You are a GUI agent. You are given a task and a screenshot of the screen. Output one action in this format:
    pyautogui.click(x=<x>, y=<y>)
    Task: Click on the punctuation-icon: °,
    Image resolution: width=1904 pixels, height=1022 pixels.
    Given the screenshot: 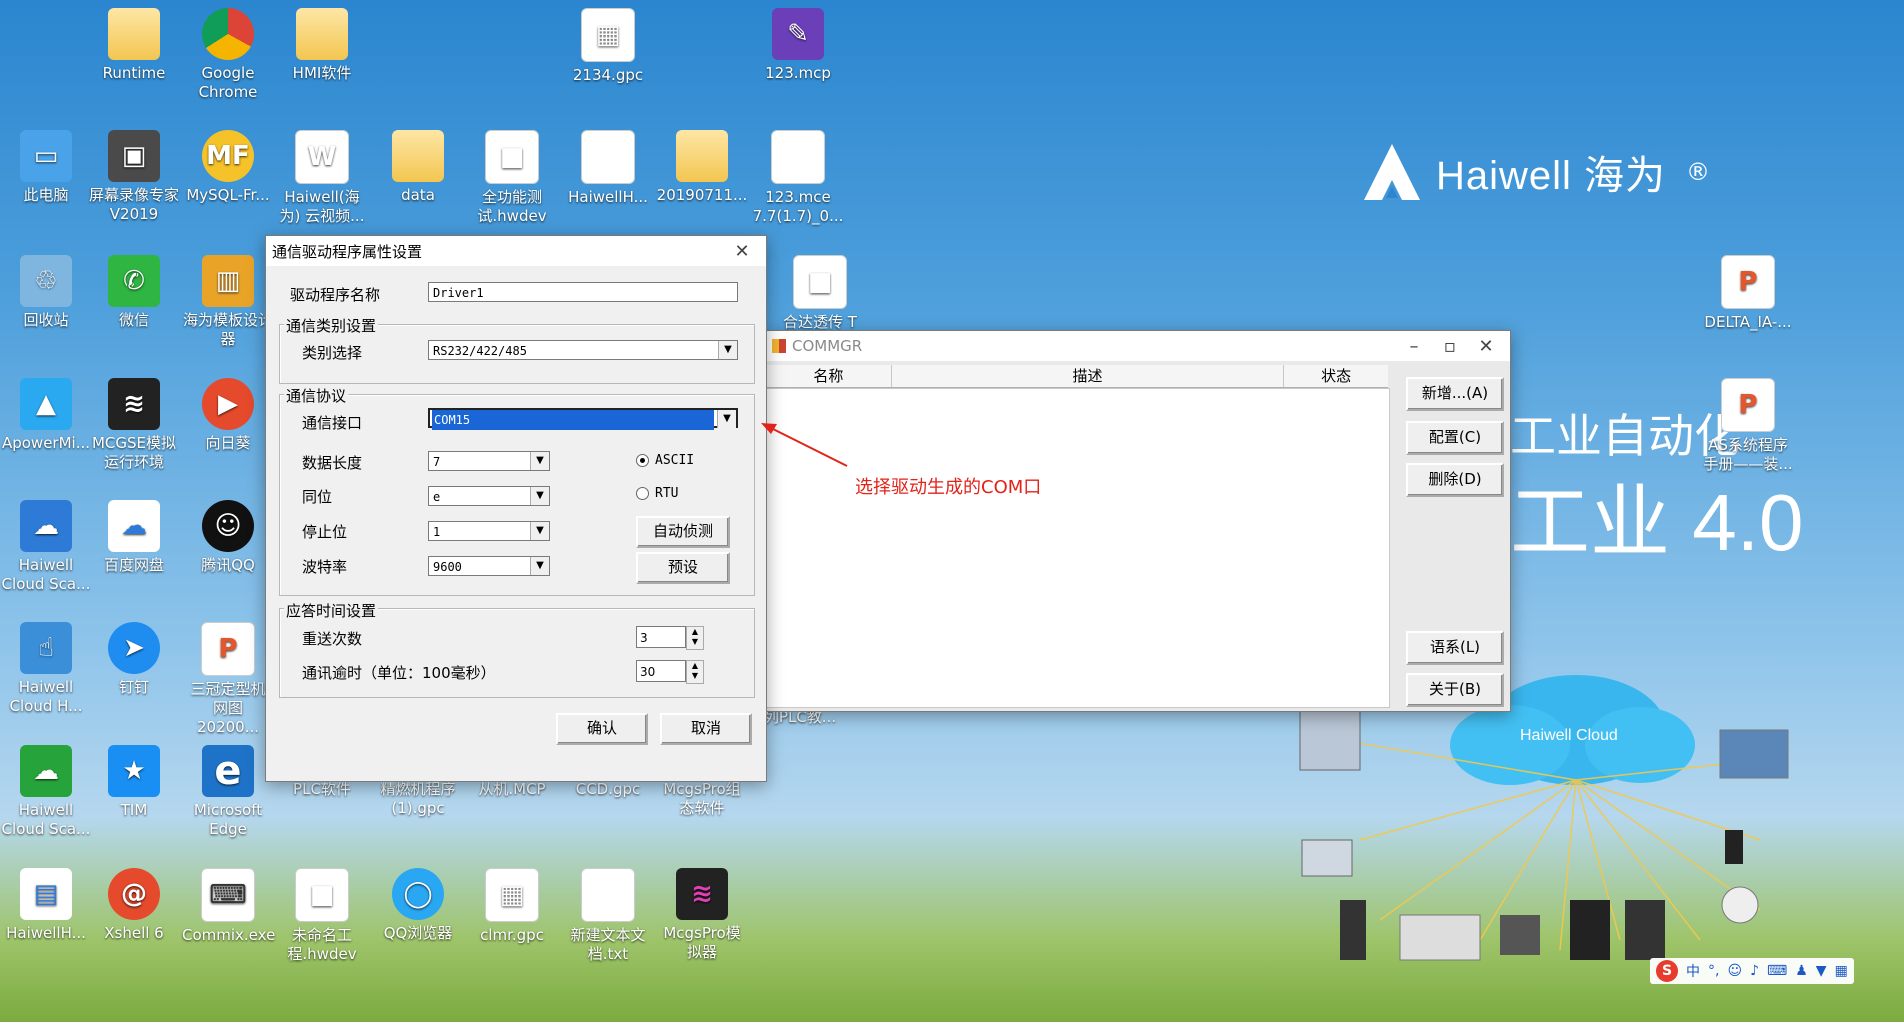 What is the action you would take?
    pyautogui.click(x=1713, y=971)
    